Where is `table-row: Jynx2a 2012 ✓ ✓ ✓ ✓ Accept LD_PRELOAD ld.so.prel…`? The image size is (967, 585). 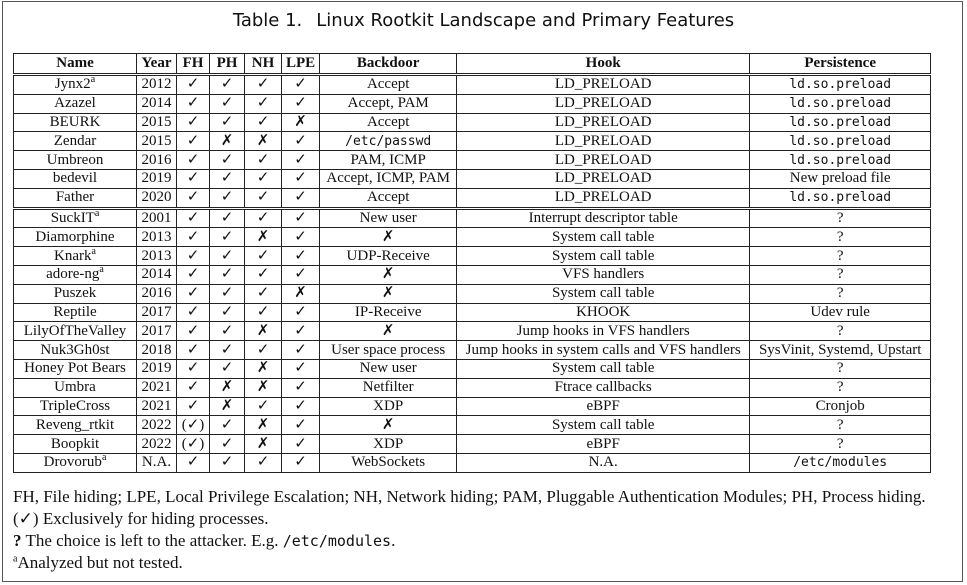 table-row: Jynx2a 2012 ✓ ✓ ✓ ✓ Accept LD_PRELOAD ld.so.prel… is located at coordinates (472, 84).